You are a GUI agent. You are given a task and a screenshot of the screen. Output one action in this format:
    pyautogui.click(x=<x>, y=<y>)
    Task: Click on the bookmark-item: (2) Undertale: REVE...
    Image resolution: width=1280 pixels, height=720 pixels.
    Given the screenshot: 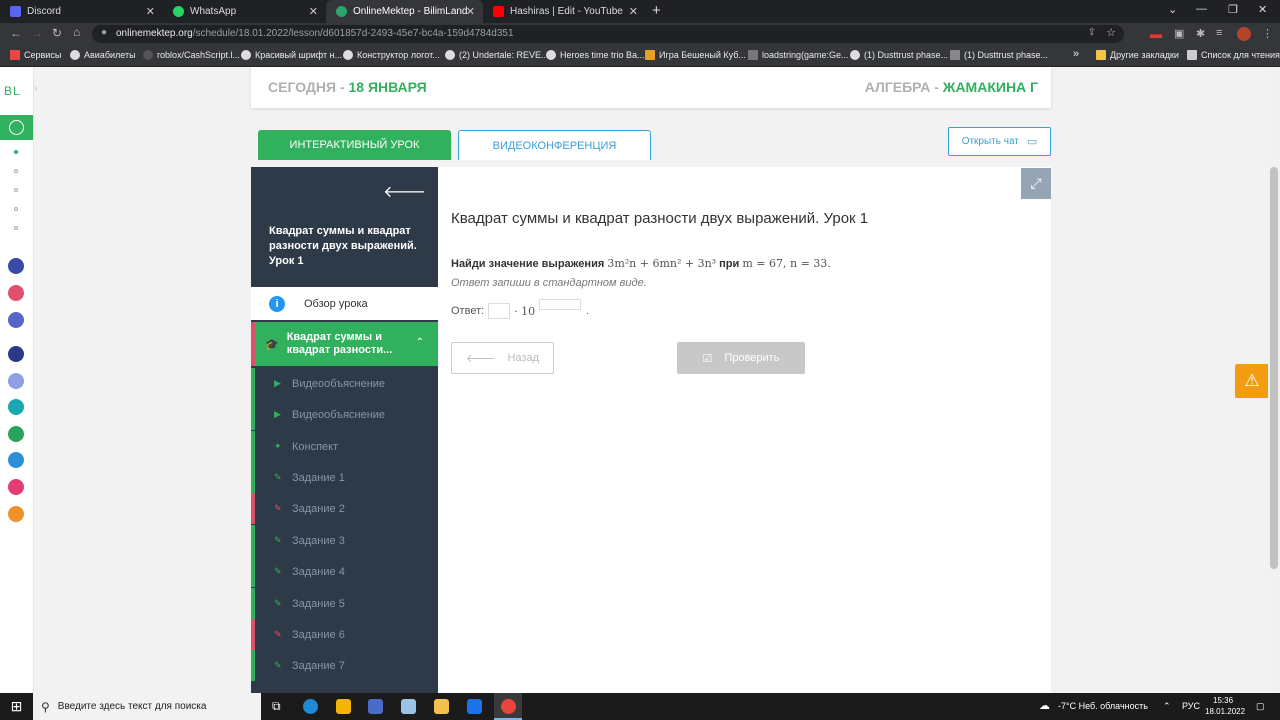 What is the action you would take?
    pyautogui.click(x=497, y=55)
    